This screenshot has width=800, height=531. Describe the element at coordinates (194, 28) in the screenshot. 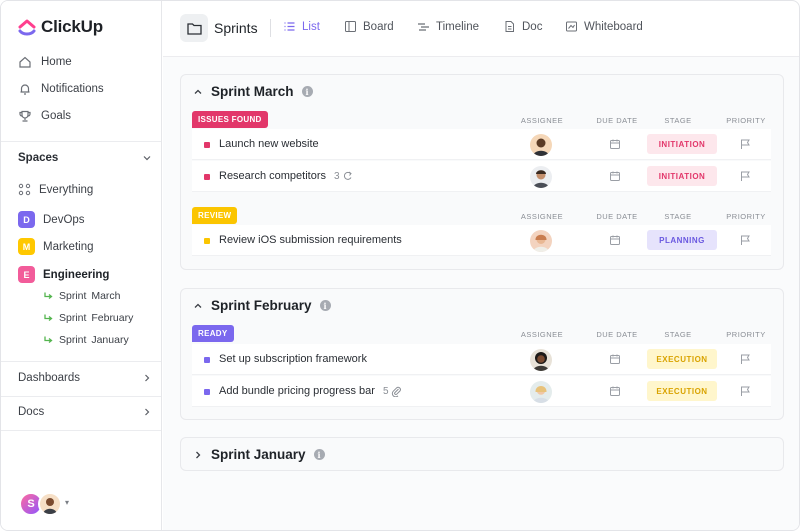

I see `folder-button` at that location.